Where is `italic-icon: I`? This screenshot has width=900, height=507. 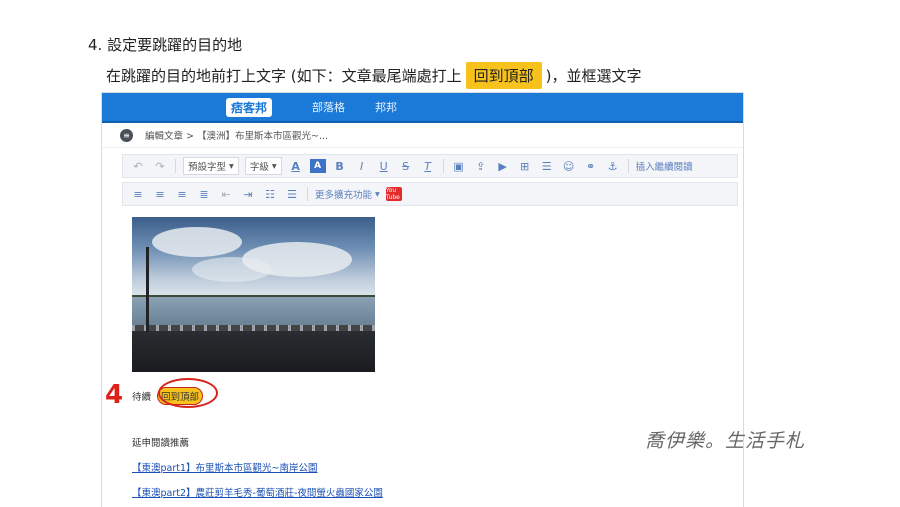 italic-icon: I is located at coordinates (362, 166).